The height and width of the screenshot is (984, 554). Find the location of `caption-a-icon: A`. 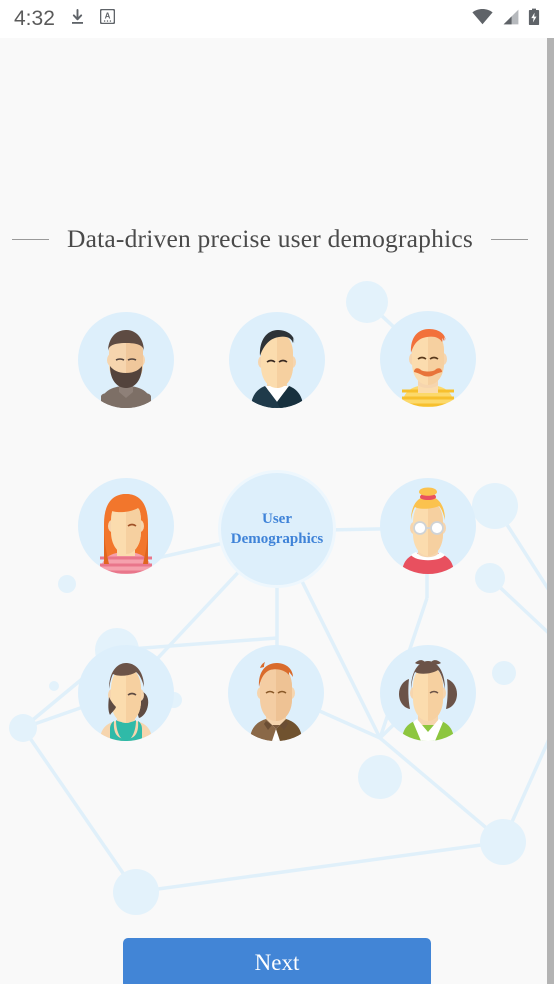

caption-a-icon: A is located at coordinates (107, 18).